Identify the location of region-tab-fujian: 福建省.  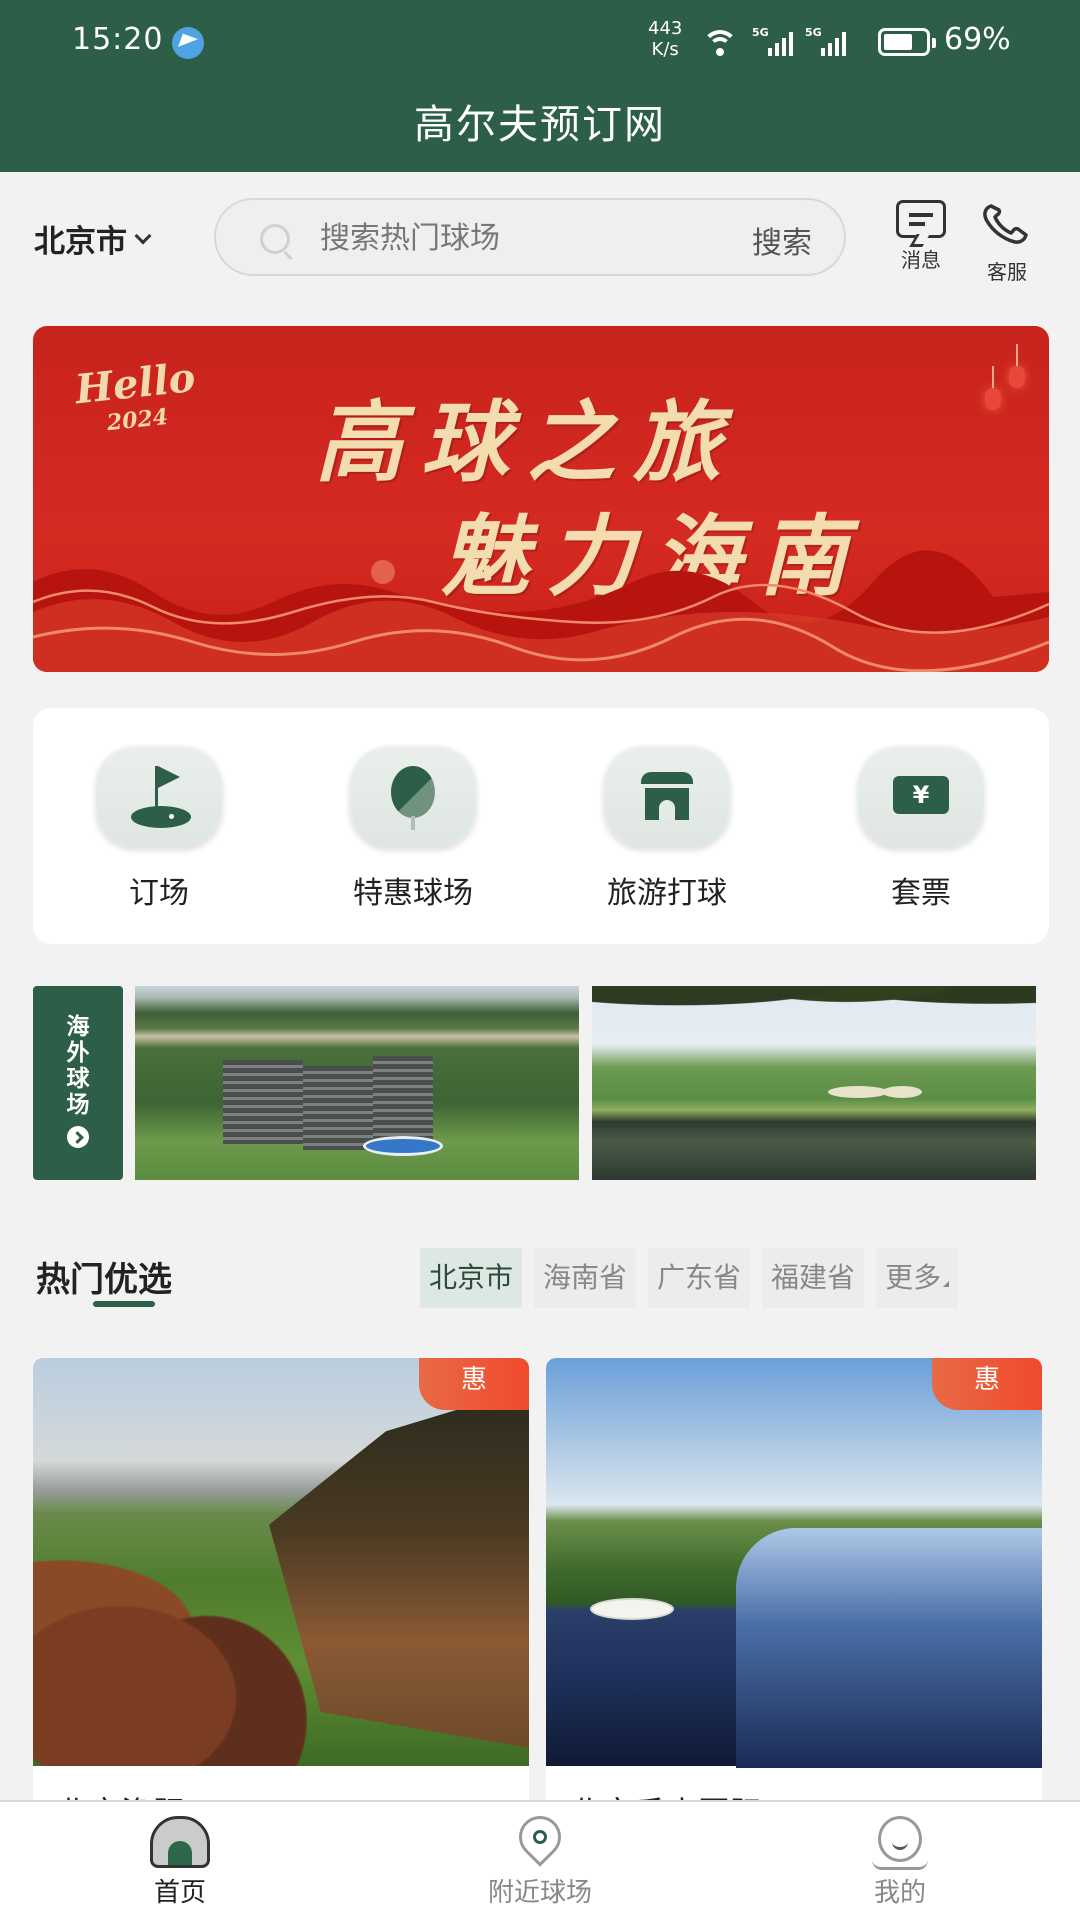
(813, 1278).